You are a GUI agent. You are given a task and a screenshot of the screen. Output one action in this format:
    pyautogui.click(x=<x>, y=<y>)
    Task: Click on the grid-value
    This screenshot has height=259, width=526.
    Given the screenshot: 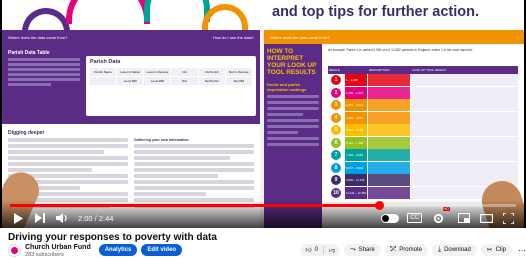 What is the action you would take?
    pyautogui.click(x=103, y=81)
    